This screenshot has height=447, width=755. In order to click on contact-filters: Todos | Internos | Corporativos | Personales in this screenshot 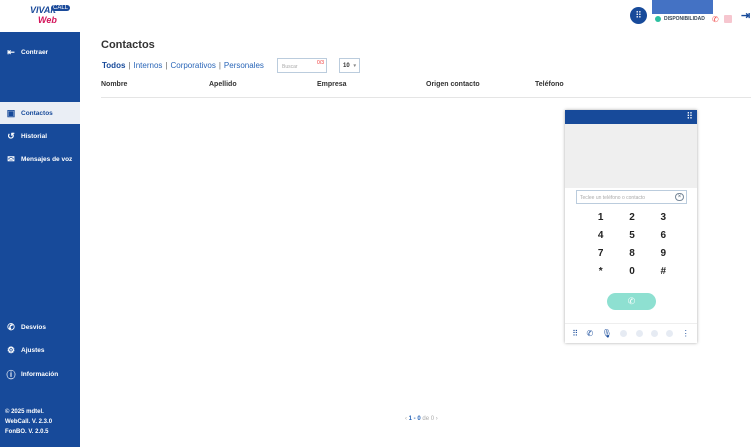, I will do `click(183, 65)`.